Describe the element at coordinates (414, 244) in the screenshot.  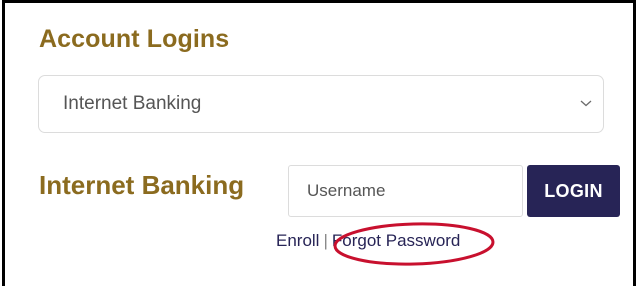
I see `forgot-password-highlight-circle` at that location.